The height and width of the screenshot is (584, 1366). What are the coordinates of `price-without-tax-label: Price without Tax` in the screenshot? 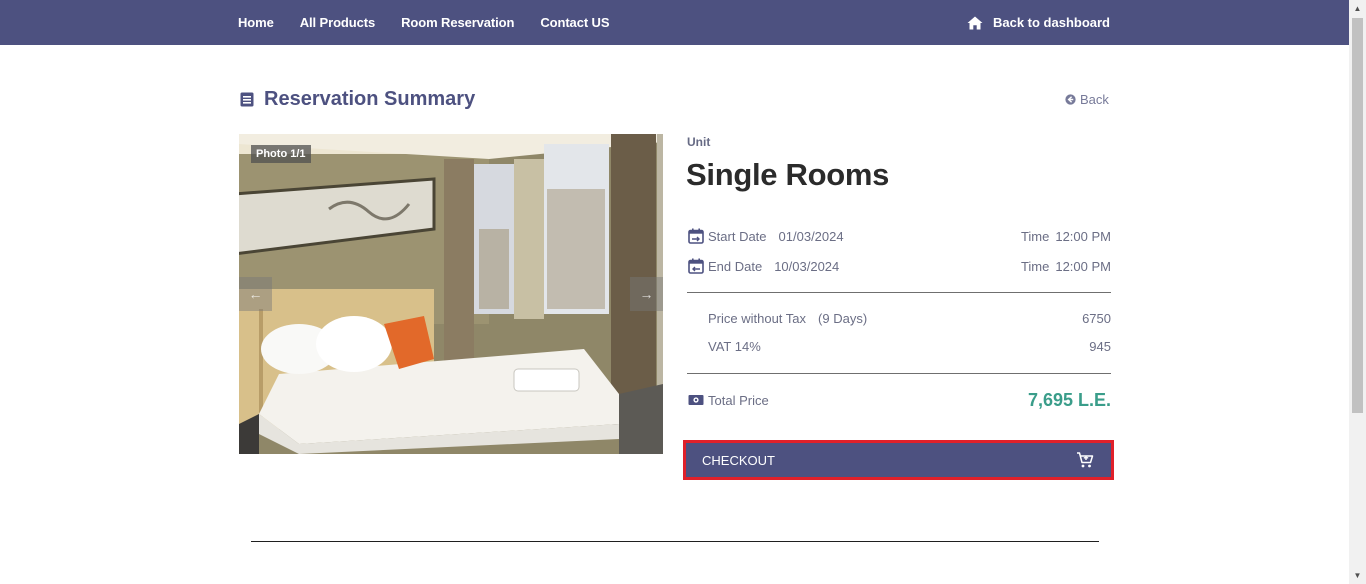 It's located at (757, 318).